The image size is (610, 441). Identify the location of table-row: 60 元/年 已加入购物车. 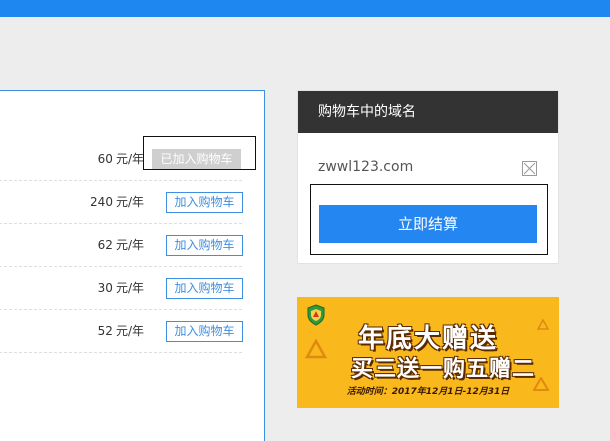
(121, 159).